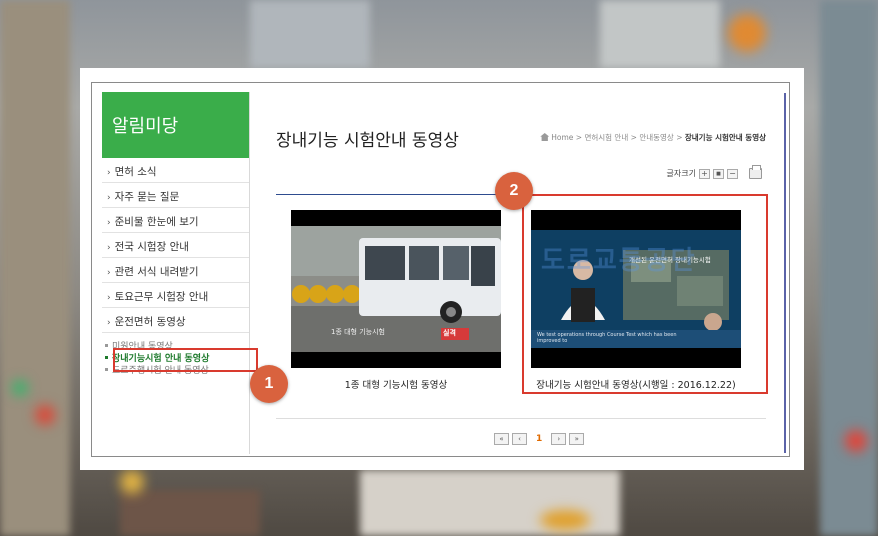 The height and width of the screenshot is (536, 878). I want to click on breadcrumb: Home > 면허시험 안내 > 안내동영상 > 장내기능 시험안내 동영상, so click(653, 137).